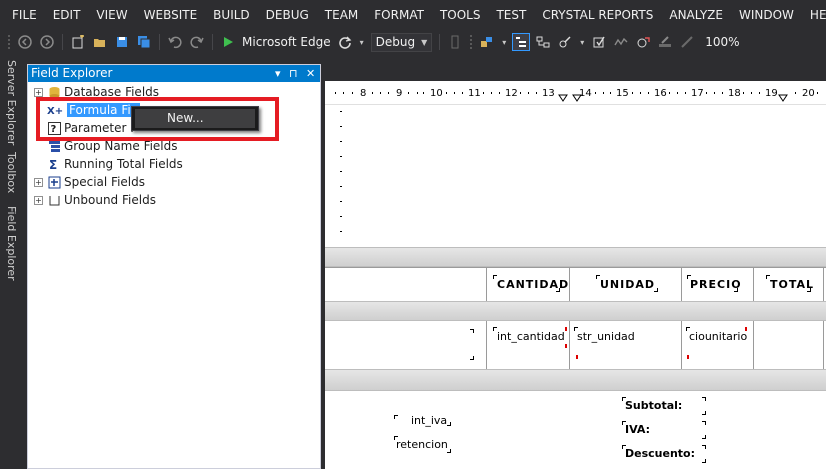  Describe the element at coordinates (521, 42) in the screenshot. I see `outline-icon` at that location.